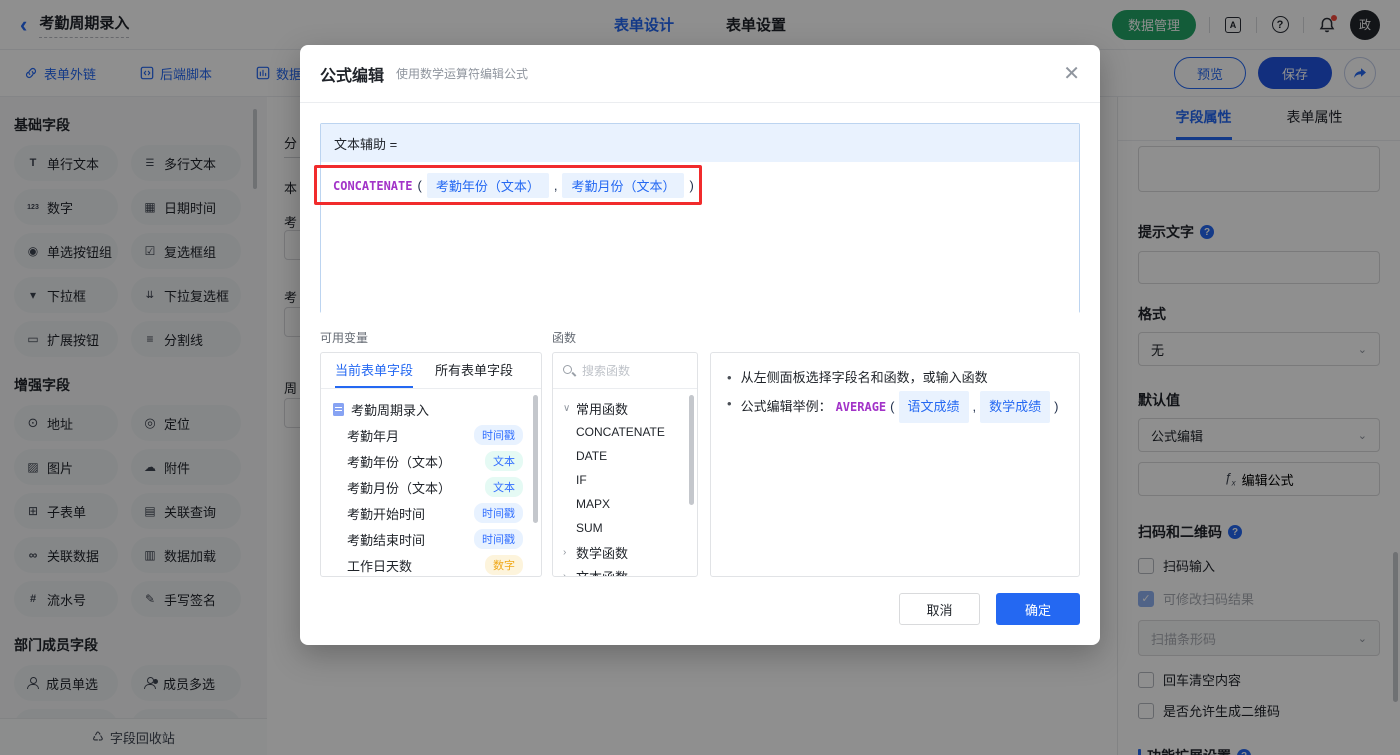 This screenshot has width=1400, height=755. I want to click on help-example: • 公式编辑举例： AVERAGE ( 语文成绩 , 数学成绩 ), so click(895, 407).